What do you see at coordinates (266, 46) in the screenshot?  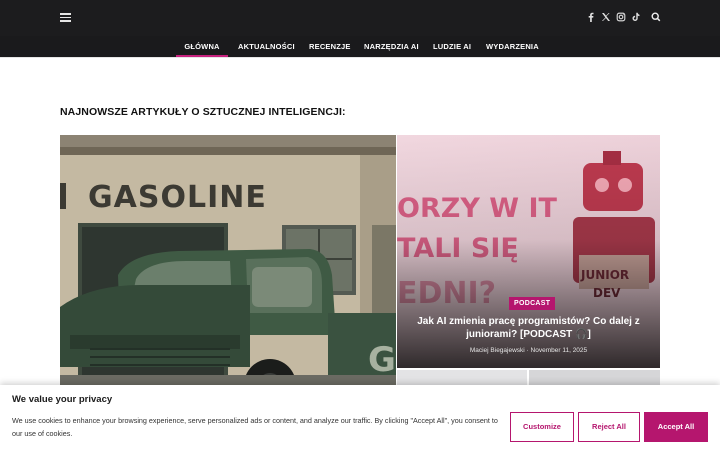 I see `nav-item-aktualnosci: AKTUALNOŚCI` at bounding box center [266, 46].